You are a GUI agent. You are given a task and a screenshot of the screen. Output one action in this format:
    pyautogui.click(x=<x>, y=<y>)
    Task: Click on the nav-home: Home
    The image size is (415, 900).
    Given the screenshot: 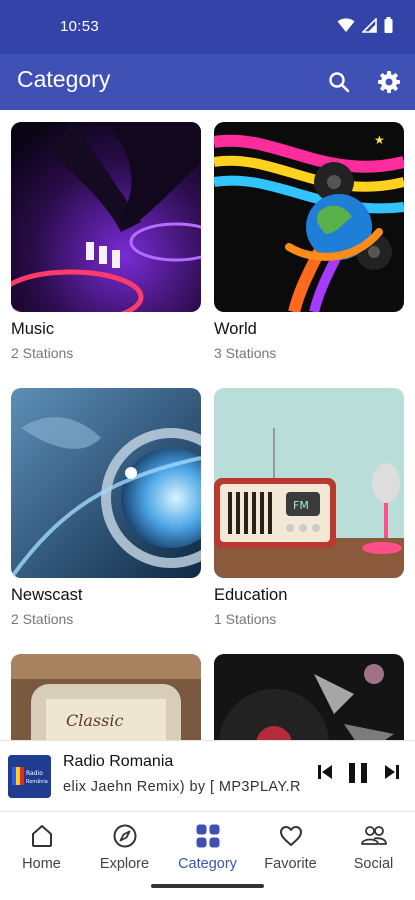 What is the action you would take?
    pyautogui.click(x=41, y=847)
    